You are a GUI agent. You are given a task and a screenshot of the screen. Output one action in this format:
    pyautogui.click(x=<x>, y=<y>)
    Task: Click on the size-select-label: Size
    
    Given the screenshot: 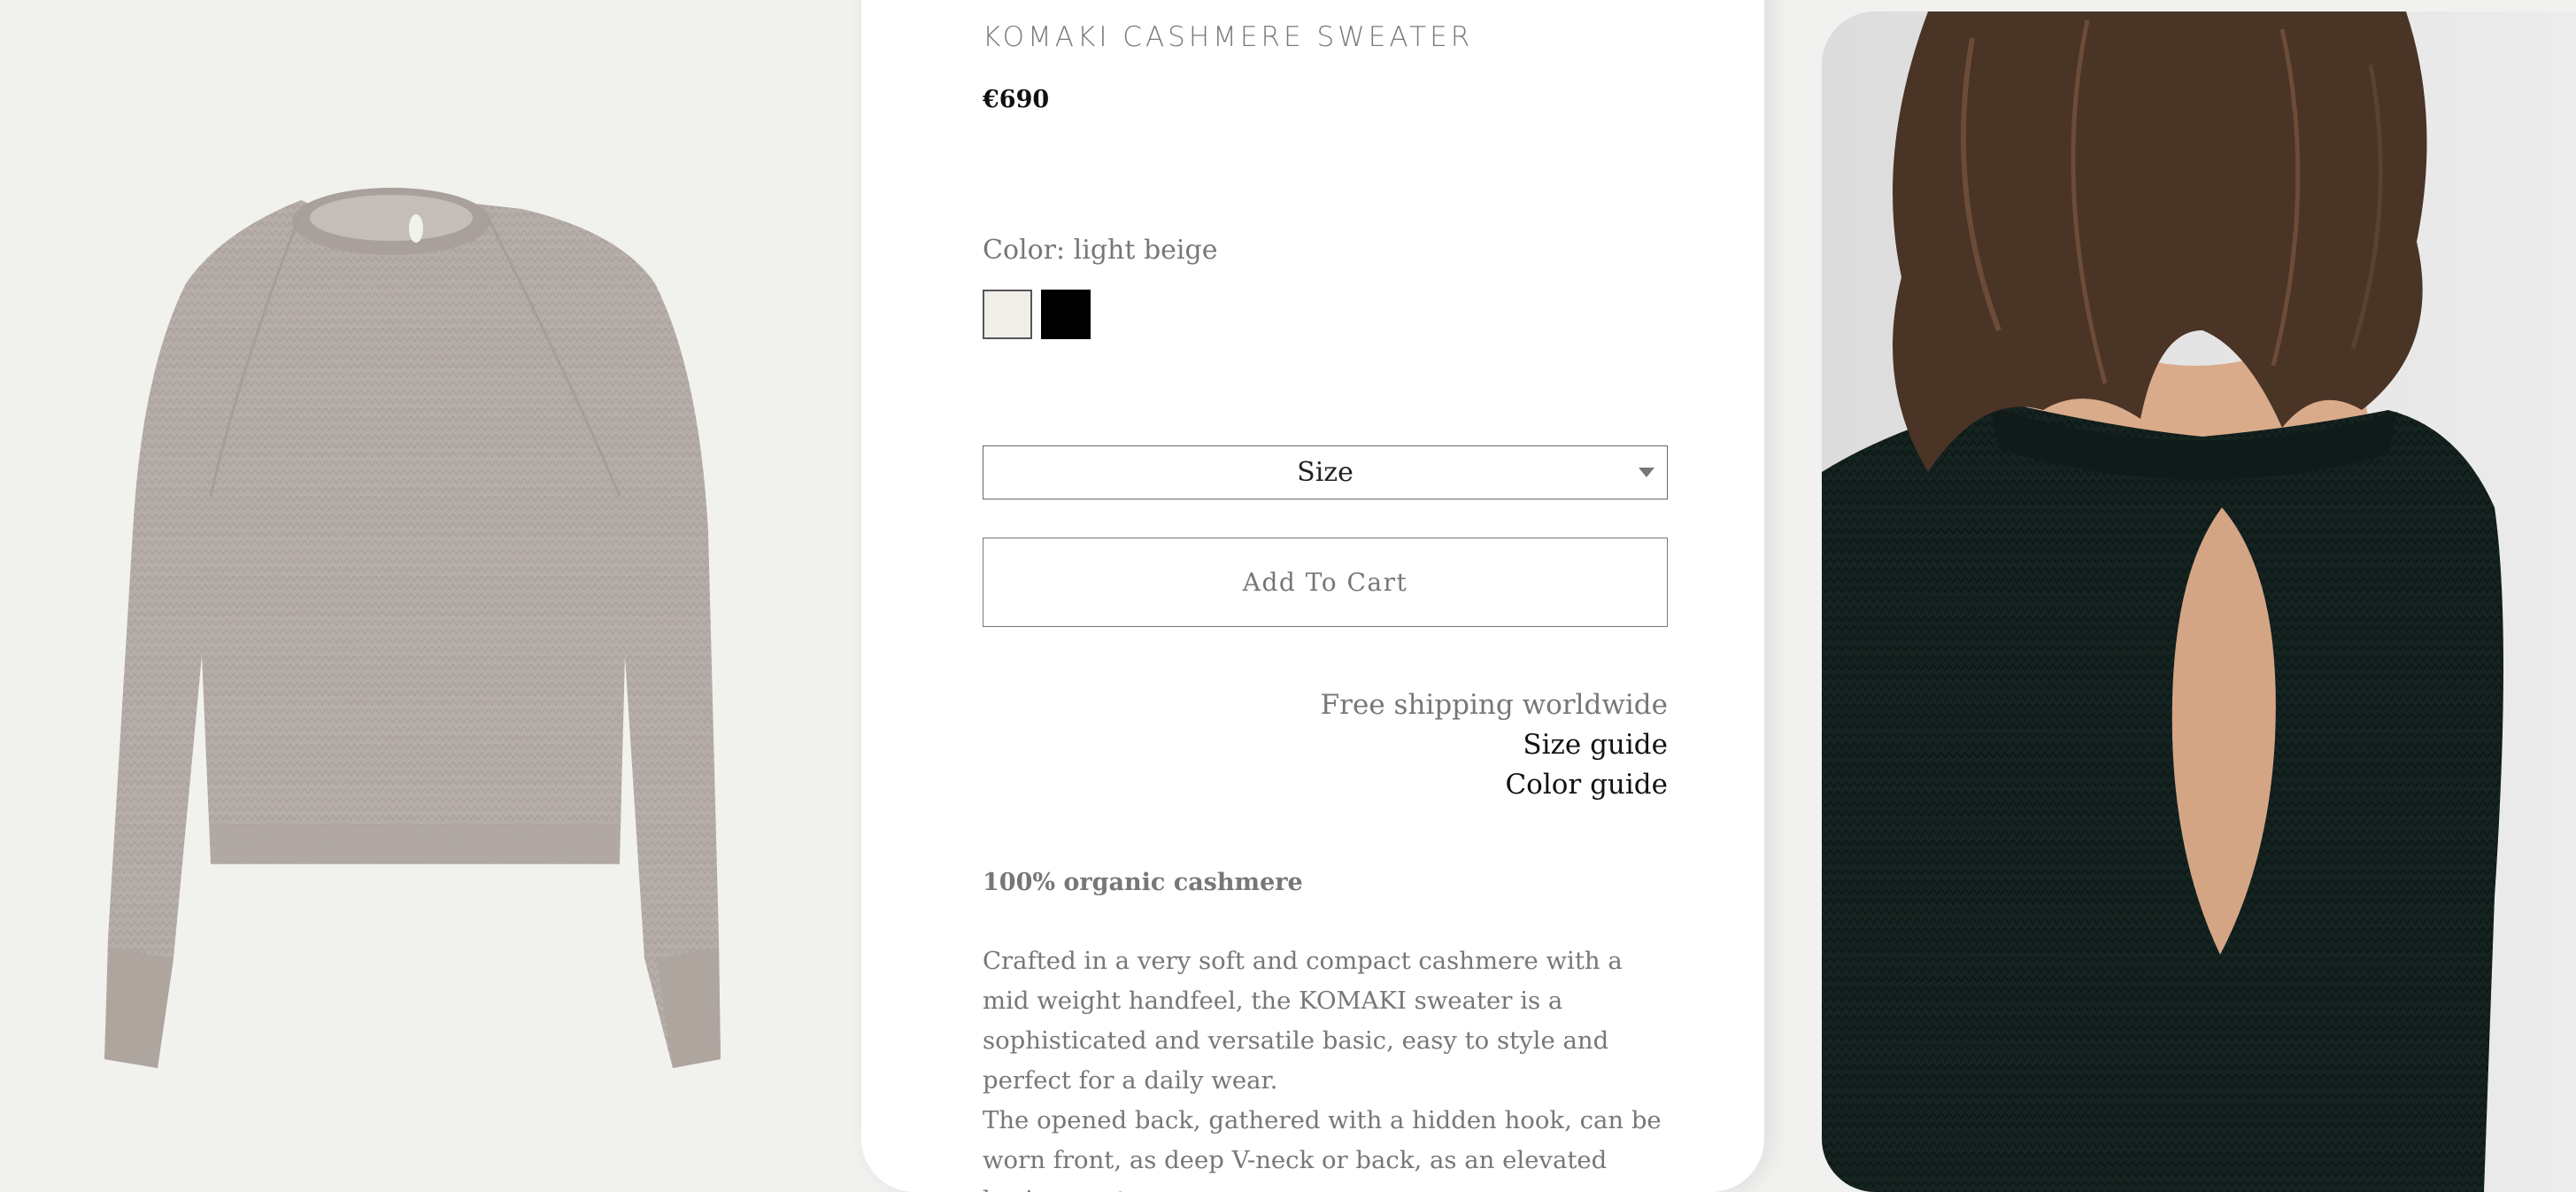 What is the action you would take?
    pyautogui.click(x=1325, y=472)
    